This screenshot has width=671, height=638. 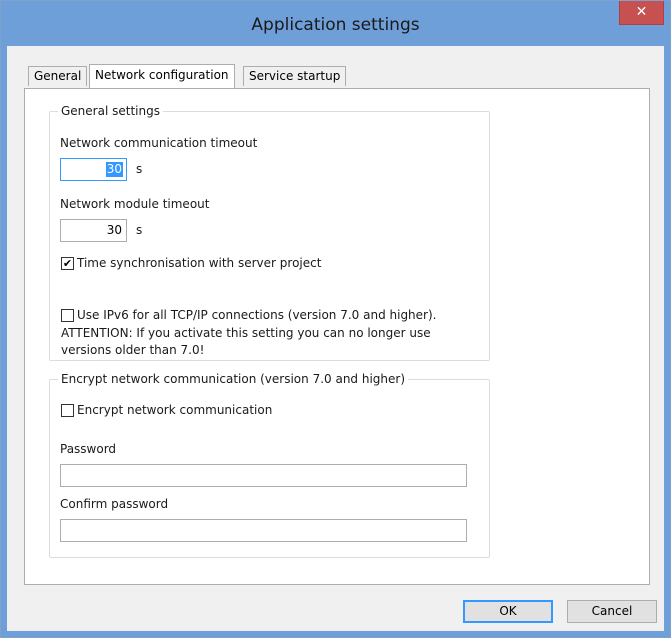 I want to click on password-input, so click(x=263, y=475).